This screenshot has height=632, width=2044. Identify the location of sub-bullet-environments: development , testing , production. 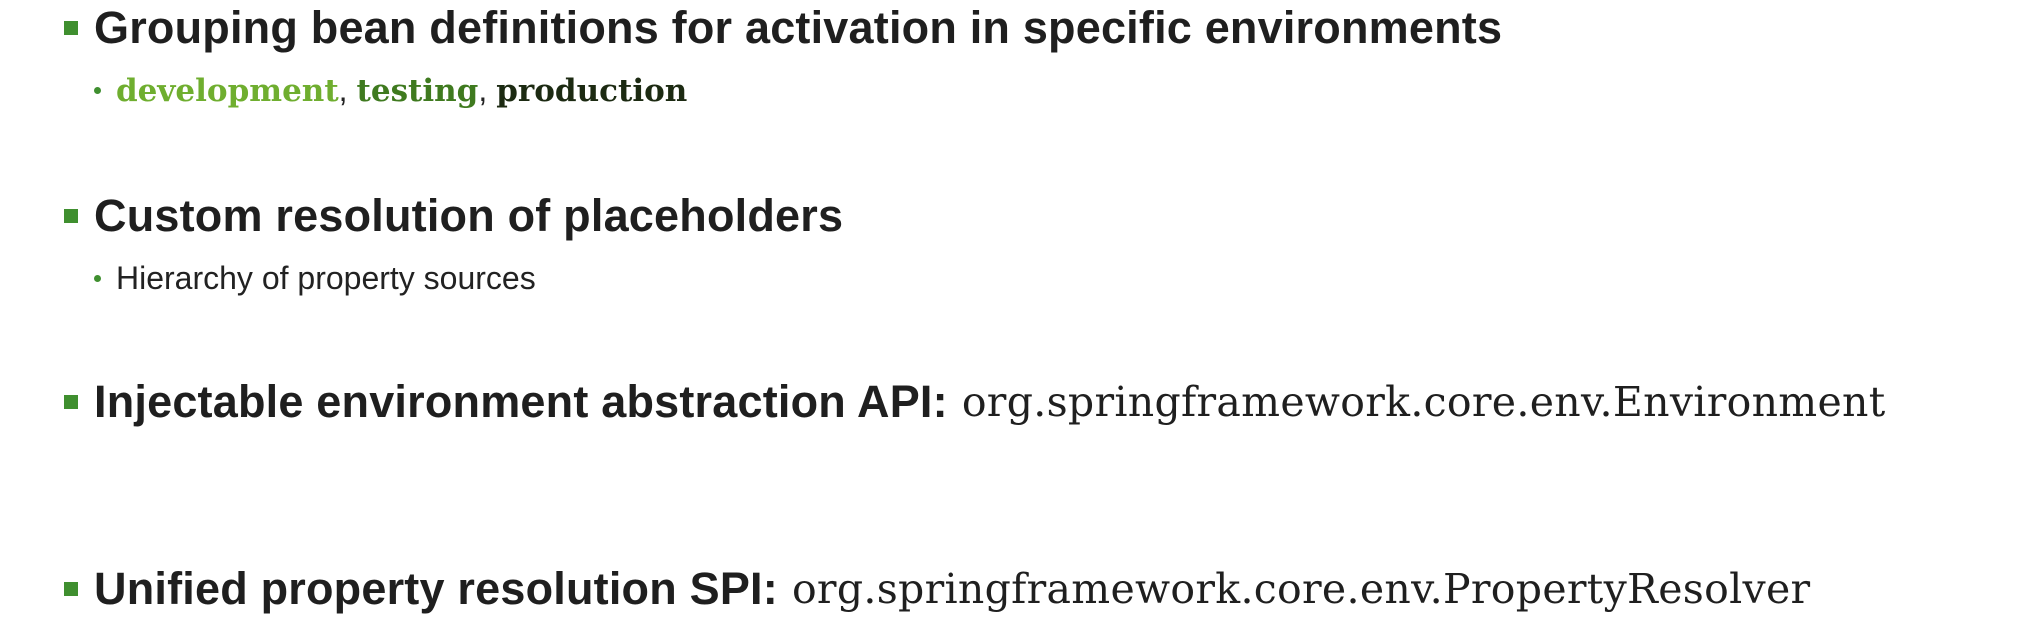
(390, 90).